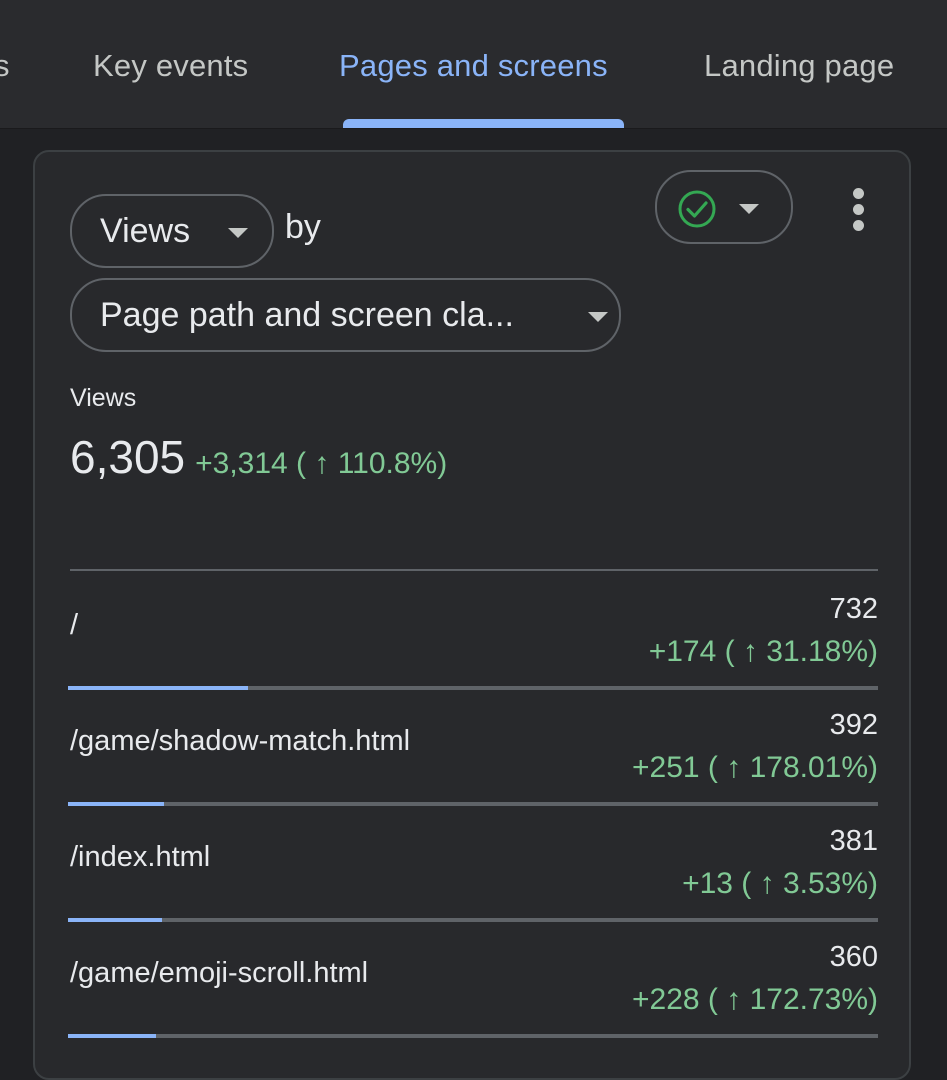  I want to click on metric-selector: Views, so click(172, 231).